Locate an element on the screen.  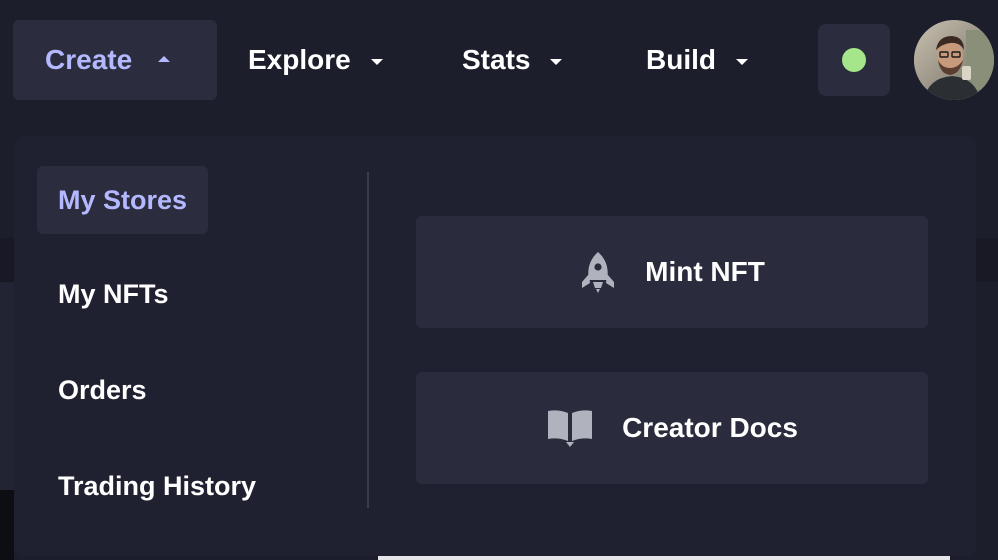
menu-item-orders: Orders is located at coordinates (102, 390).